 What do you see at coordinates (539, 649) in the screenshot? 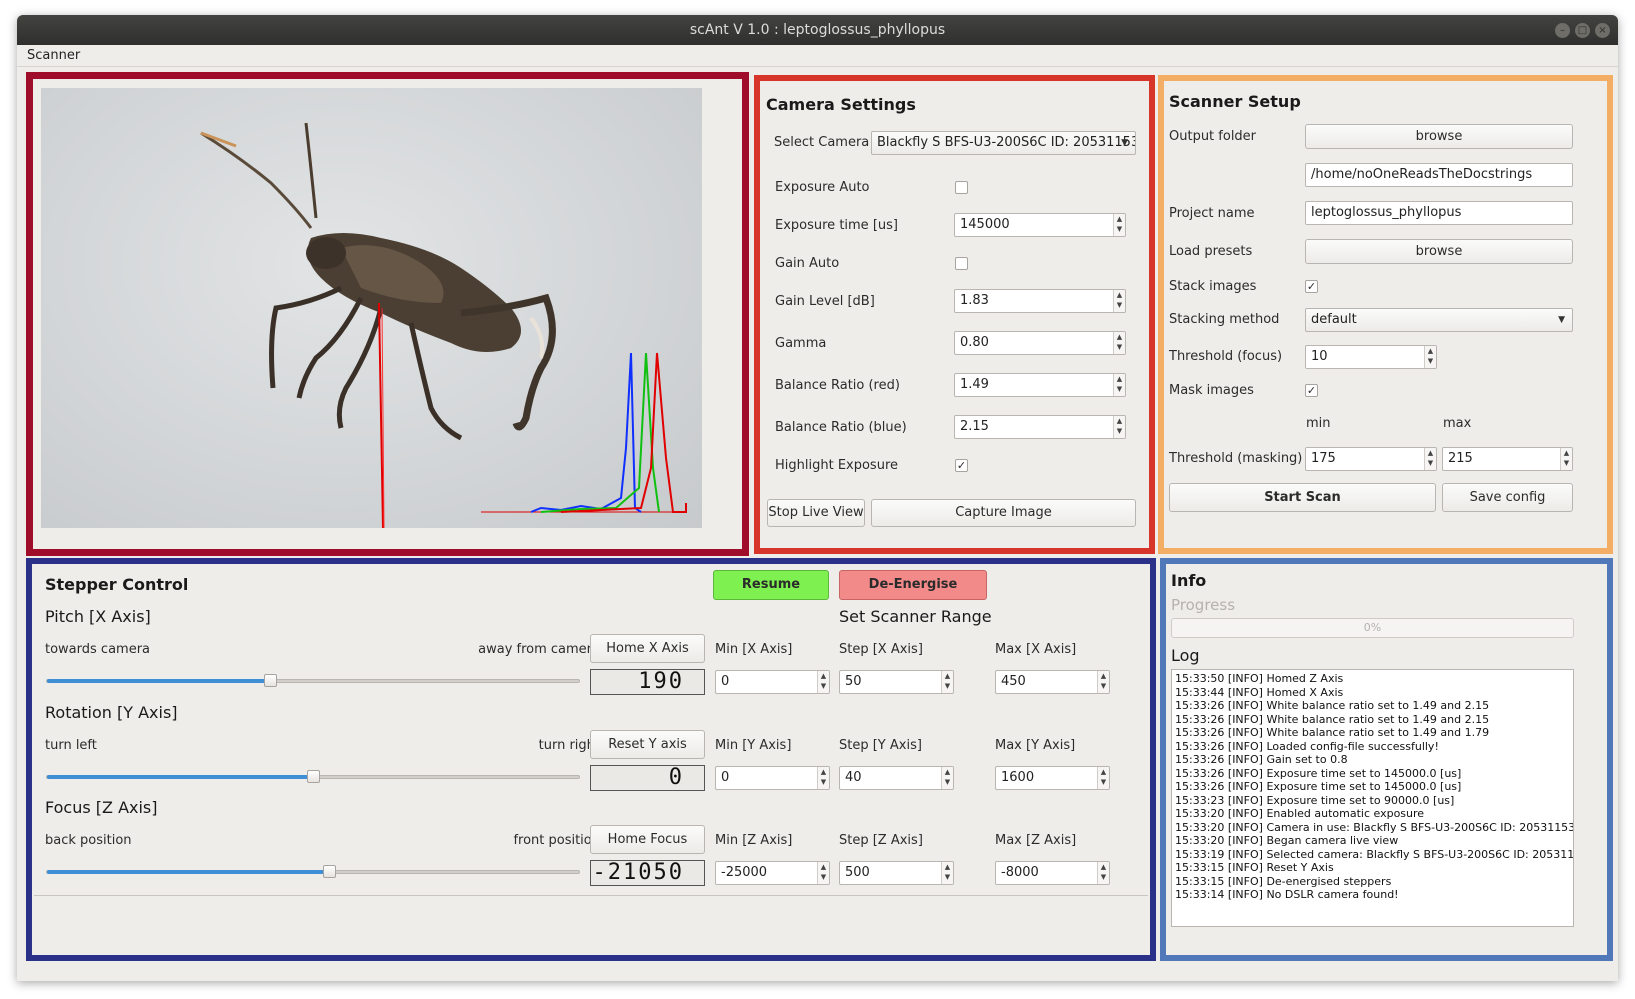
I see `pitch-right-label: away from camera` at bounding box center [539, 649].